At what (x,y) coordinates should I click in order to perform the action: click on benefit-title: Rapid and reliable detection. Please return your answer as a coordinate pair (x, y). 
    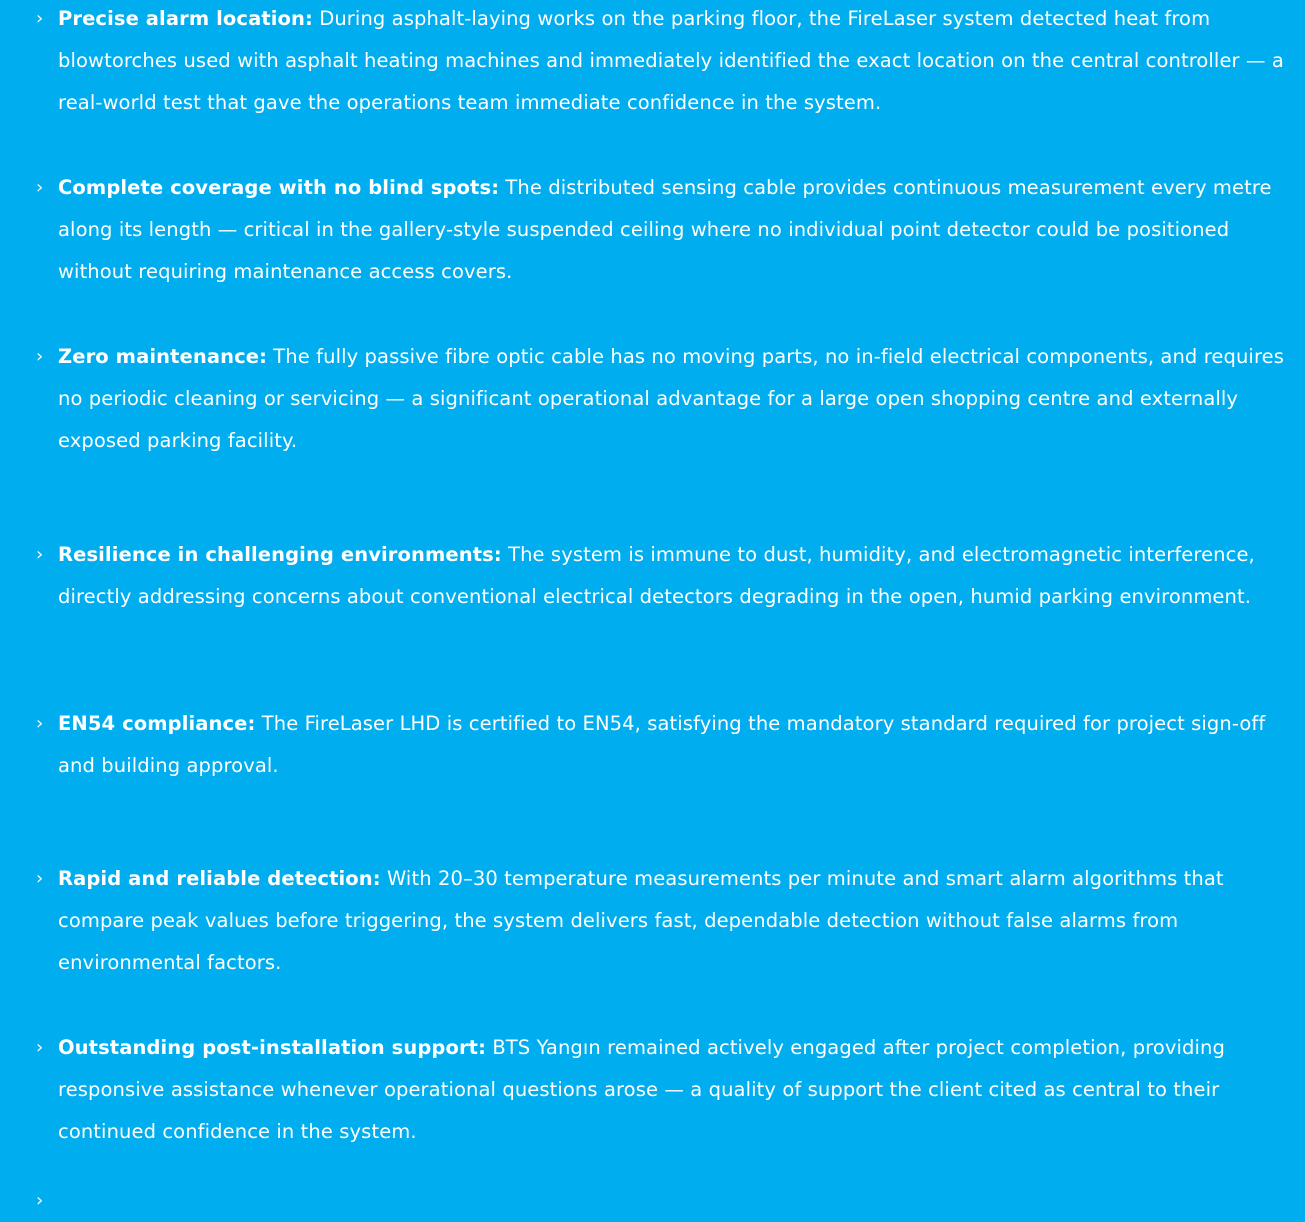
    Looking at the image, I should click on (215, 878).